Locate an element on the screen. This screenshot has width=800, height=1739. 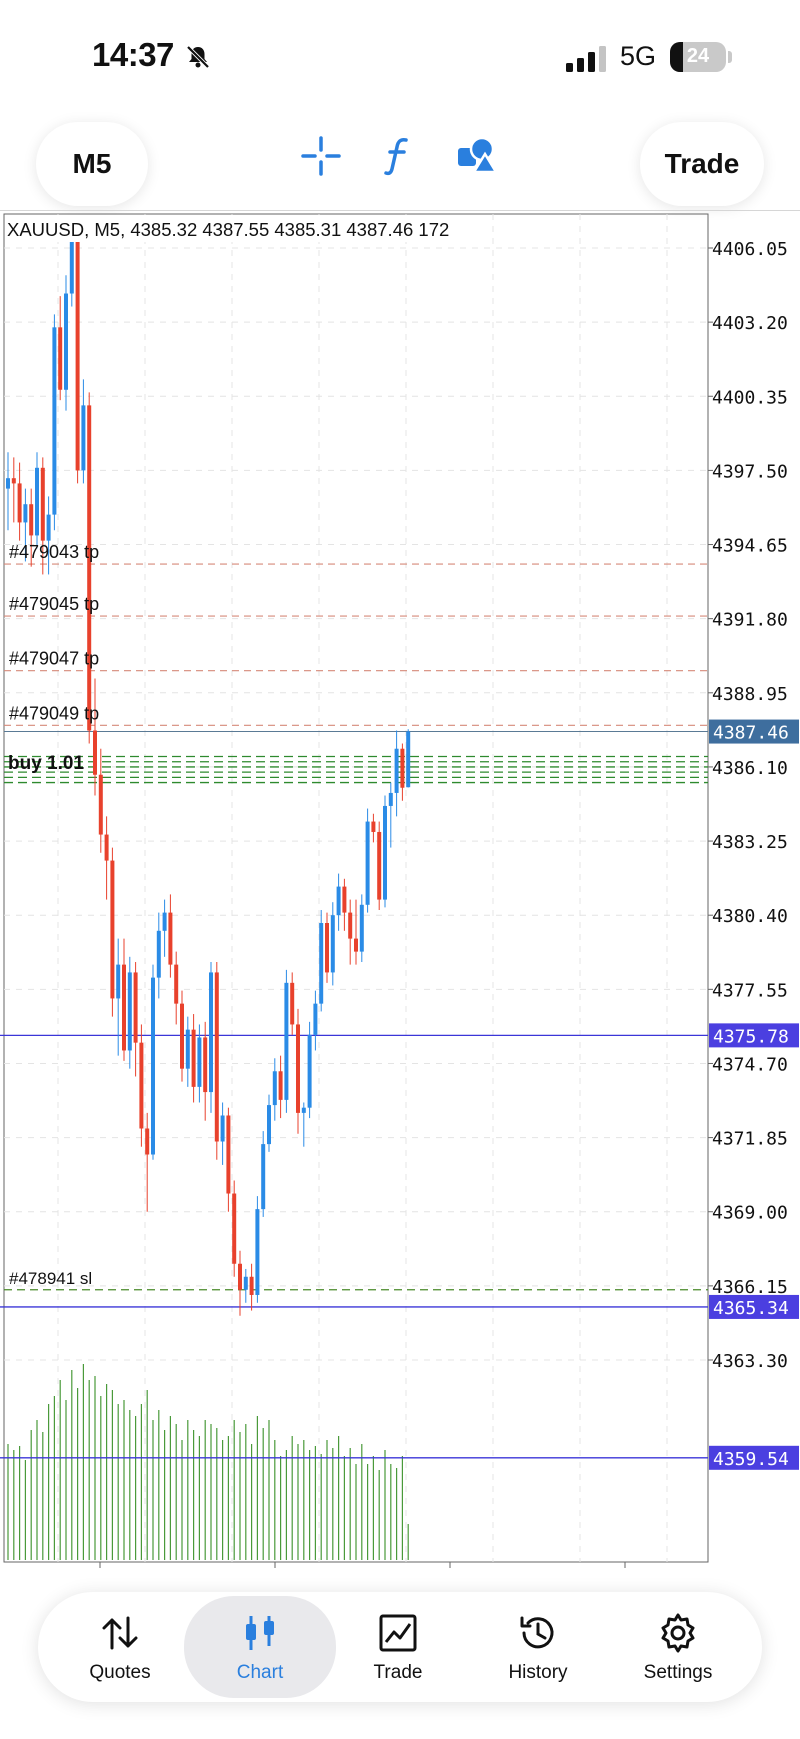
nav-settings: Settings is located at coordinates (678, 1647).